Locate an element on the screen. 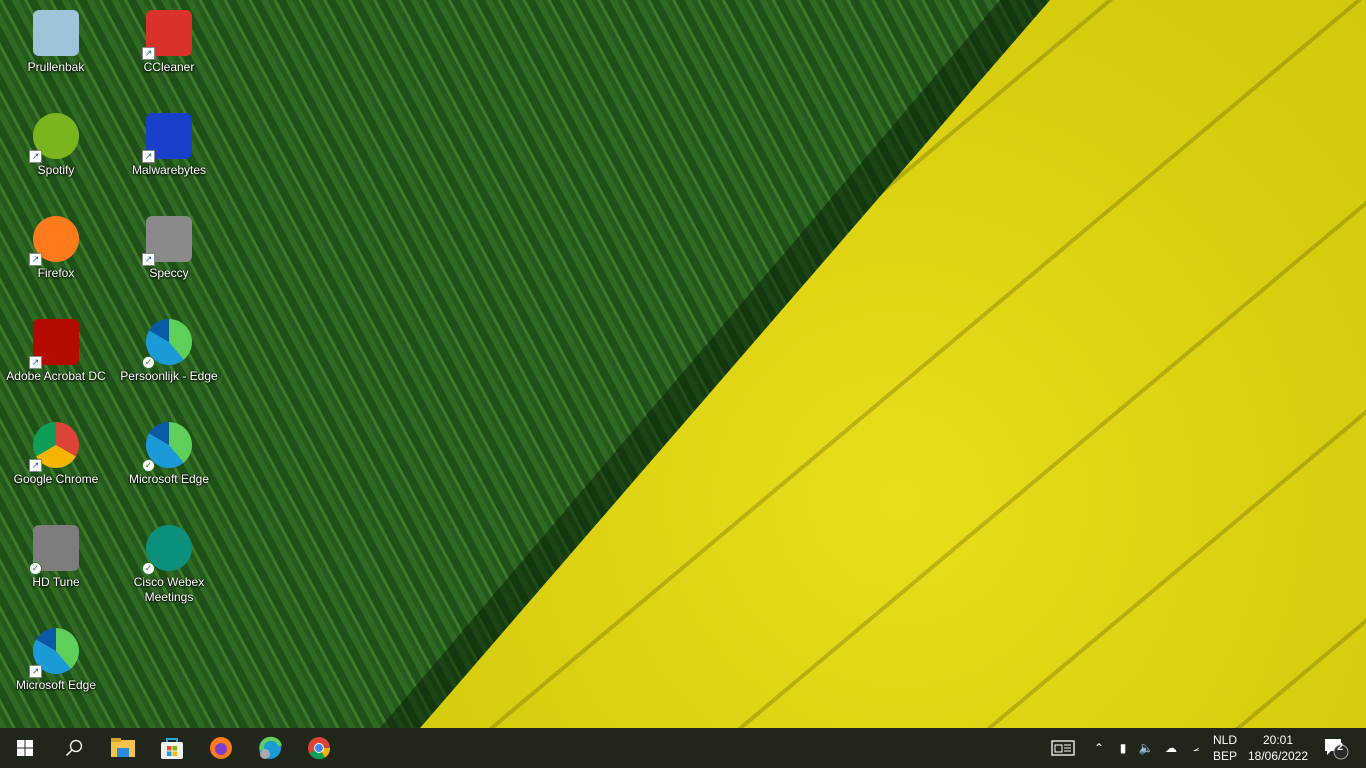  desktop-icon-label: Speccy is located at coordinates (169, 273).